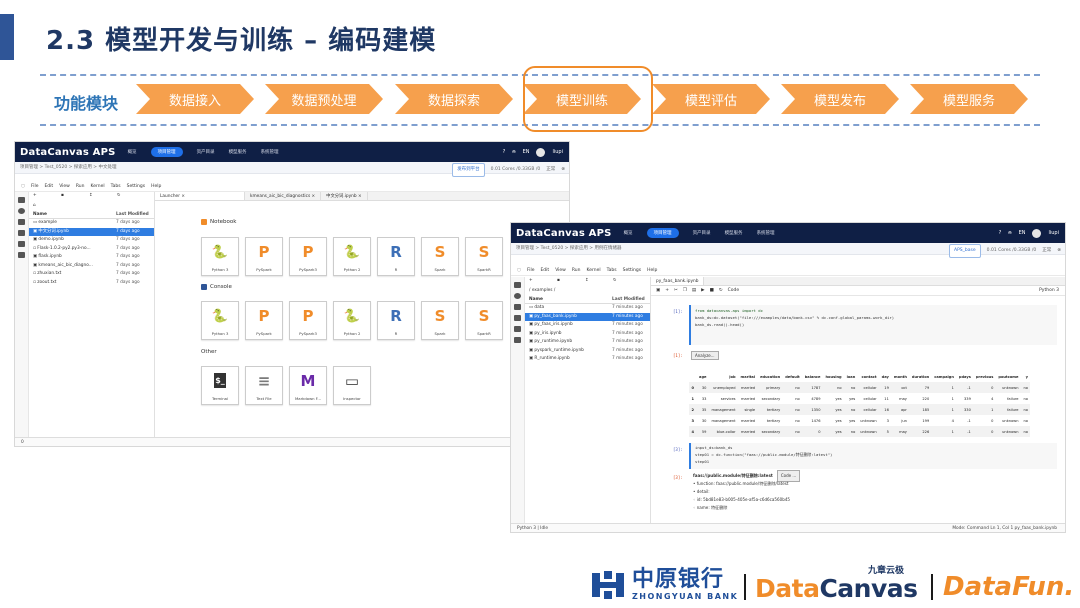 This screenshot has height=608, width=1080. I want to click on paste-icon: ▤, so click(694, 290).